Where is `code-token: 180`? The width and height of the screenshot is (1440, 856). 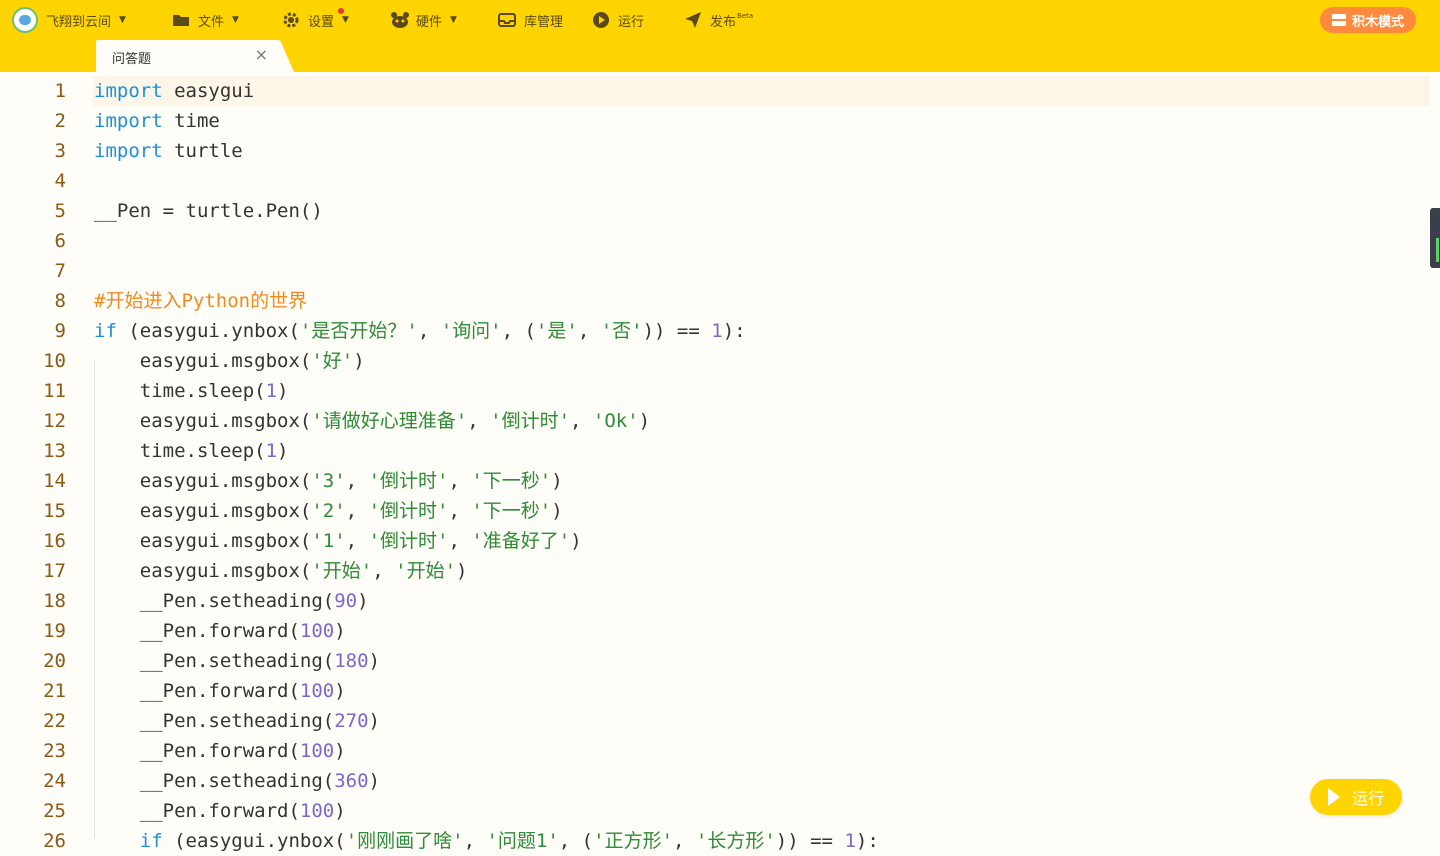 code-token: 180 is located at coordinates (351, 661).